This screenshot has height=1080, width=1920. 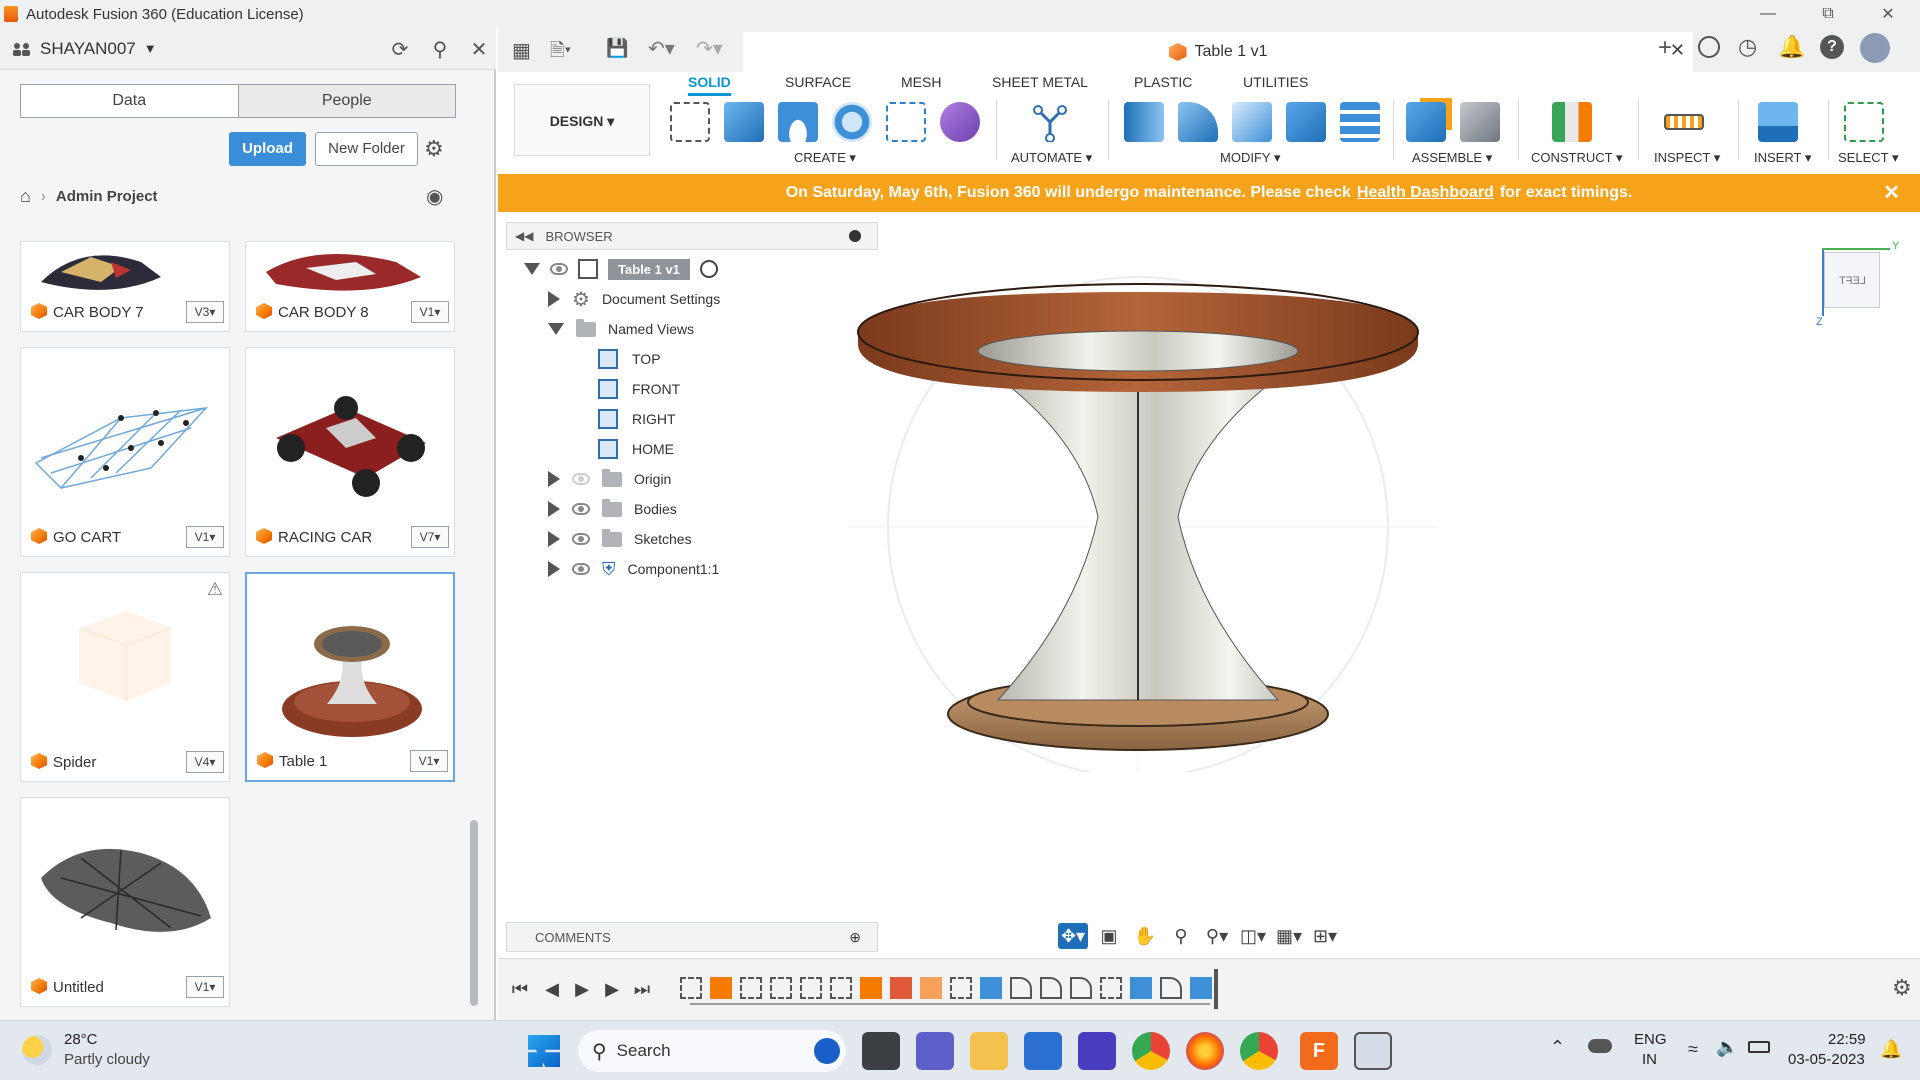 What do you see at coordinates (544, 1051) in the screenshot?
I see `start-menu-icon` at bounding box center [544, 1051].